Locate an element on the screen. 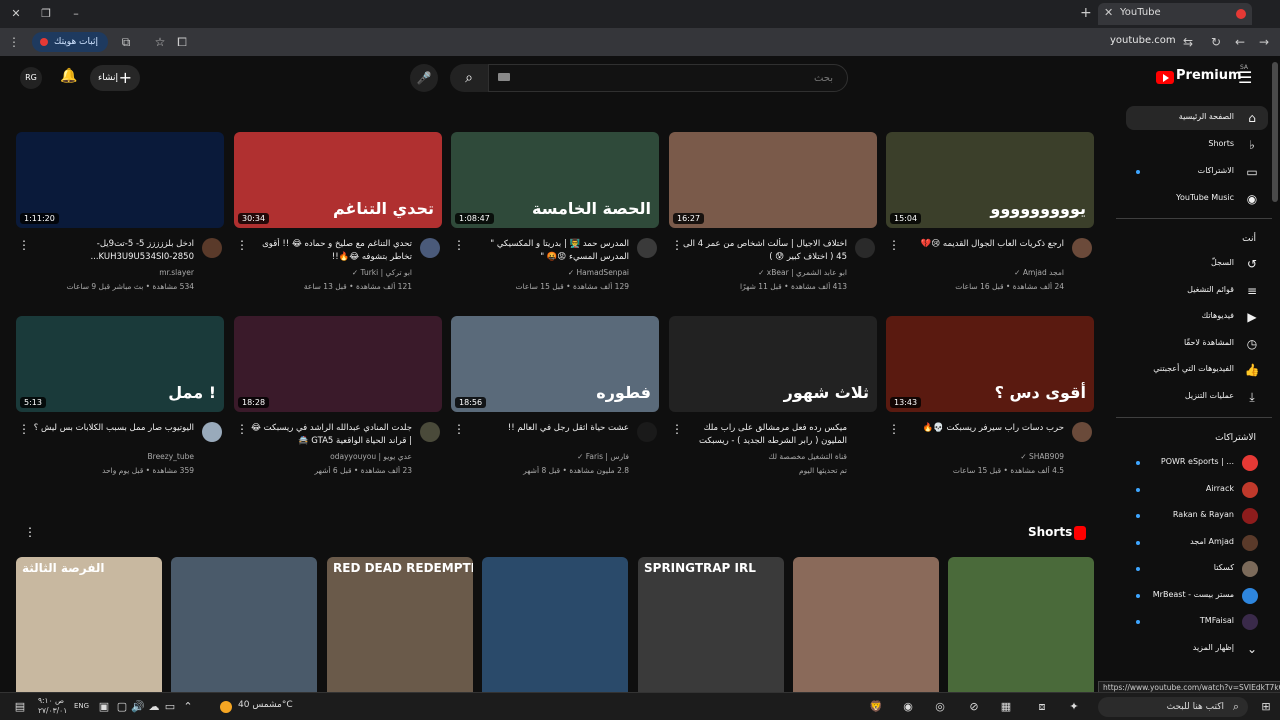 Image resolution: width=1280 pixels, height=720 pixels. language-indicator: ENG is located at coordinates (81, 706).